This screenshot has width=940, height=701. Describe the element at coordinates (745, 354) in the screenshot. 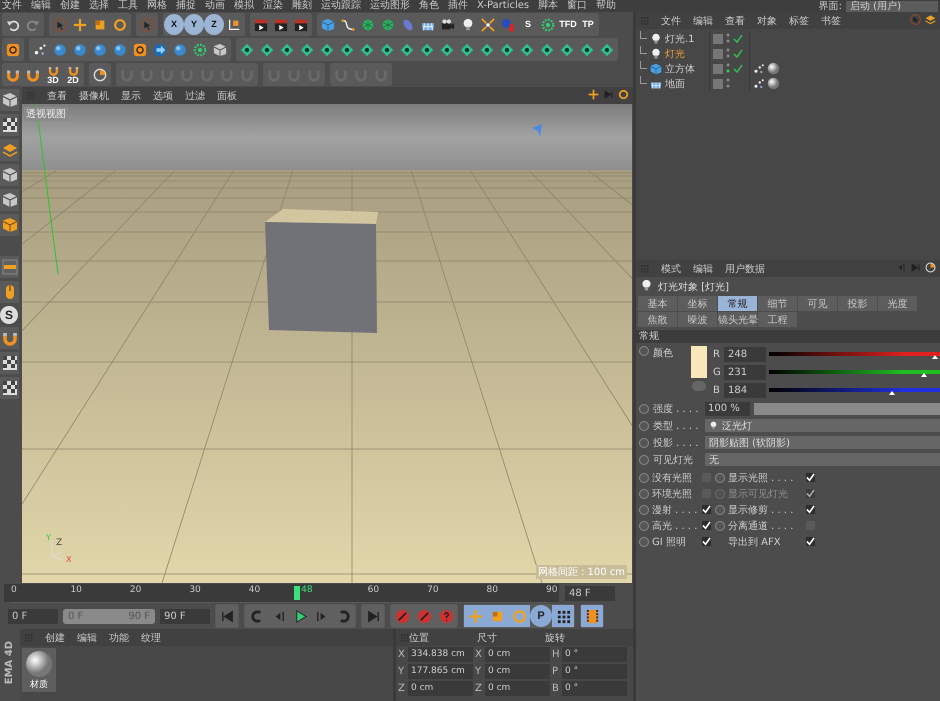

I see `channel-field: 248` at that location.